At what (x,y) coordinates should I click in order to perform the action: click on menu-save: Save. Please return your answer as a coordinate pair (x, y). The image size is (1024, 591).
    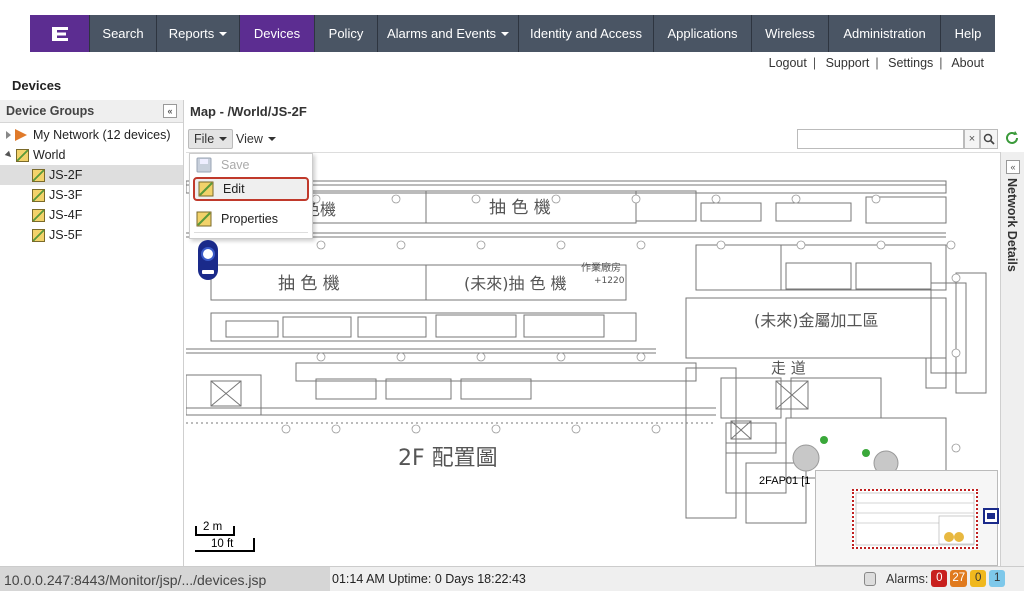
    Looking at the image, I should click on (251, 165).